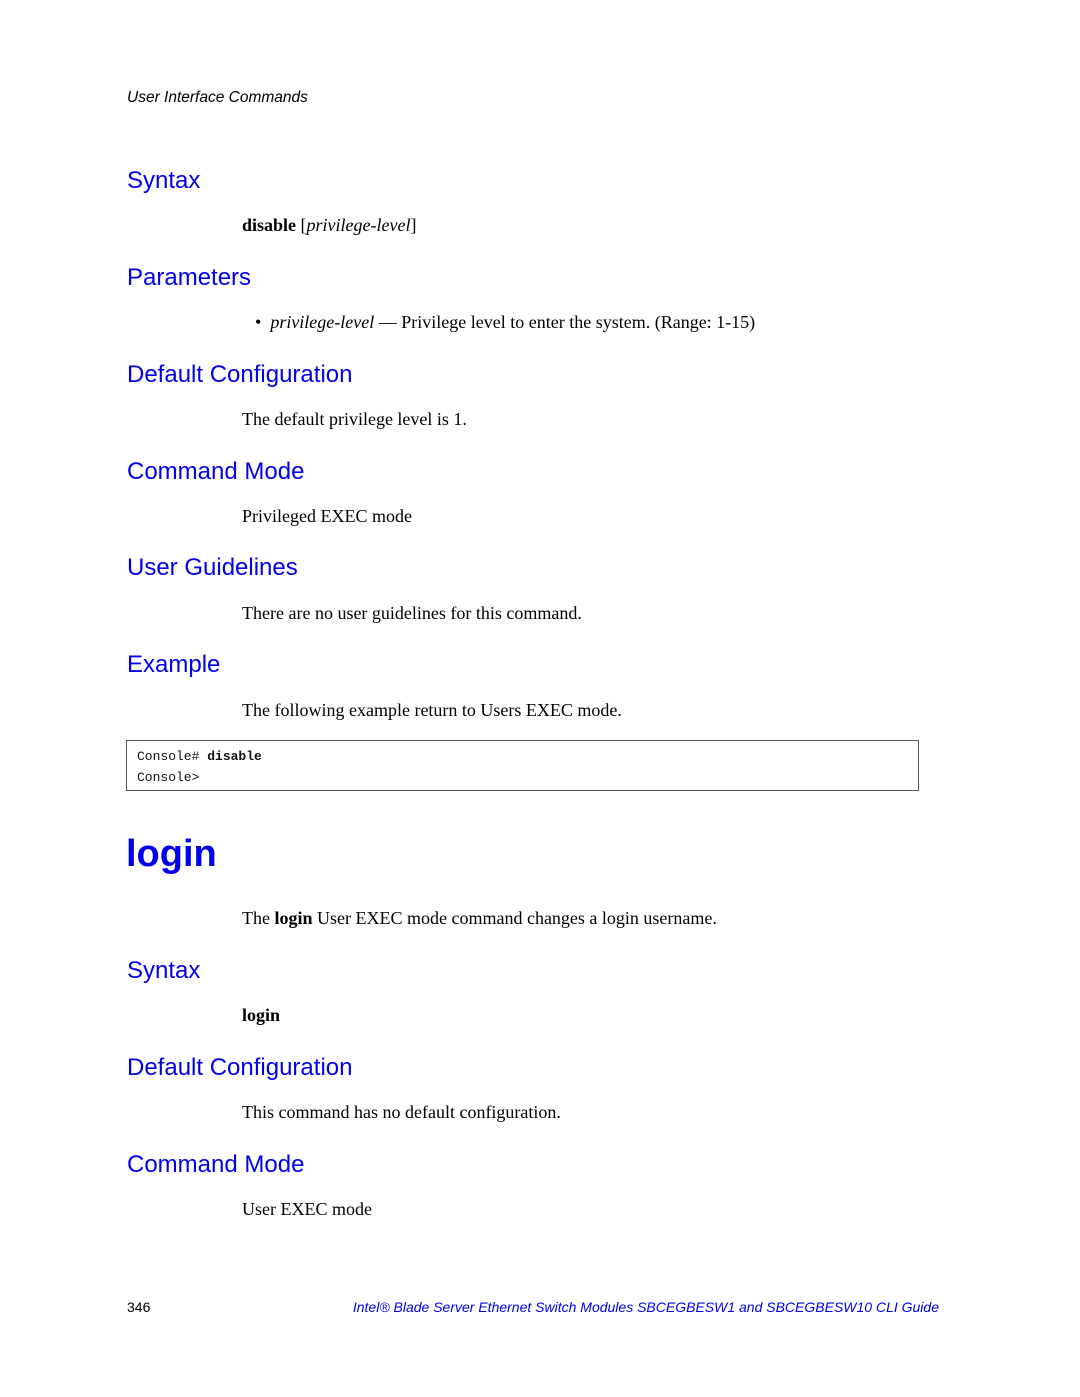  I want to click on command-mode-text: User EXEC mode, so click(307, 1209).